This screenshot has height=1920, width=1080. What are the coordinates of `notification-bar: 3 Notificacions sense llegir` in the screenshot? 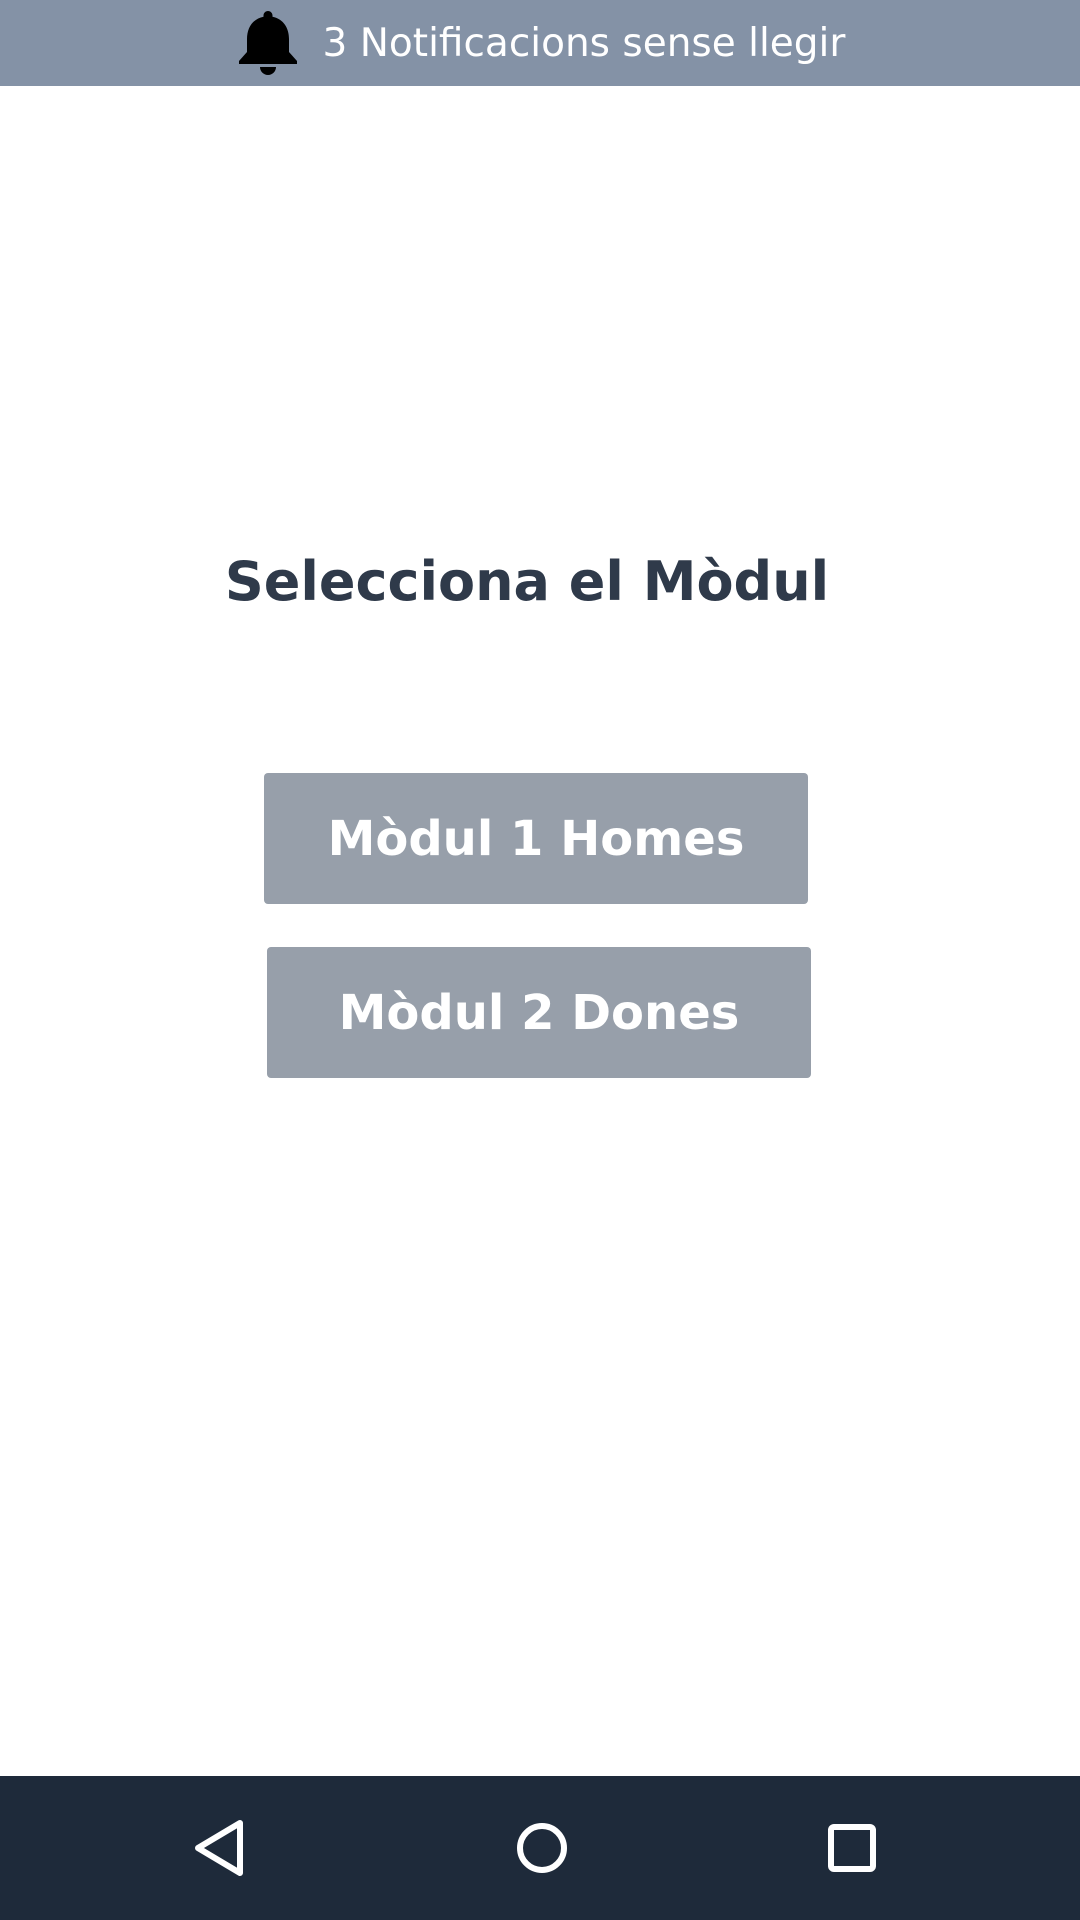 It's located at (540, 43).